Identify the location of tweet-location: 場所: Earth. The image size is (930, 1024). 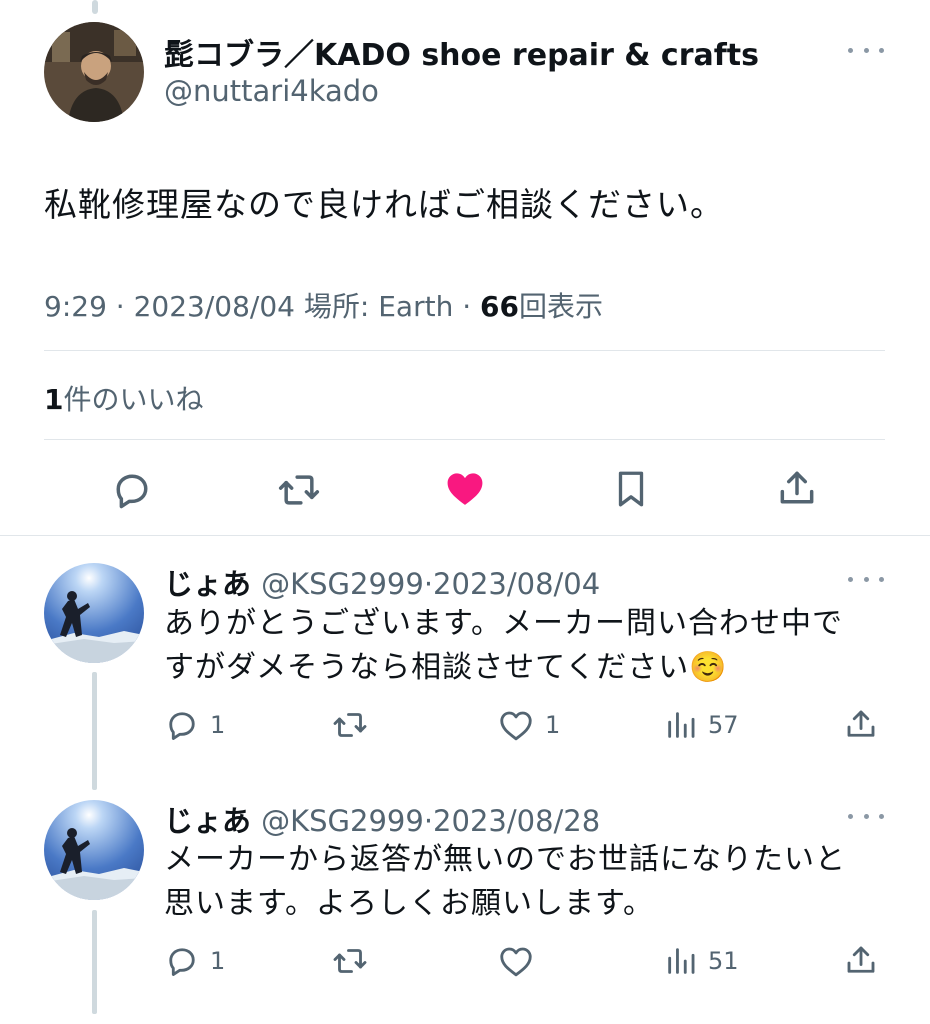
(378, 306).